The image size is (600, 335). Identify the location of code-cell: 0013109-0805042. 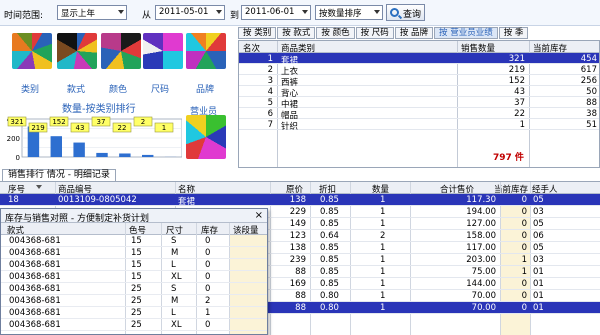
(97, 200).